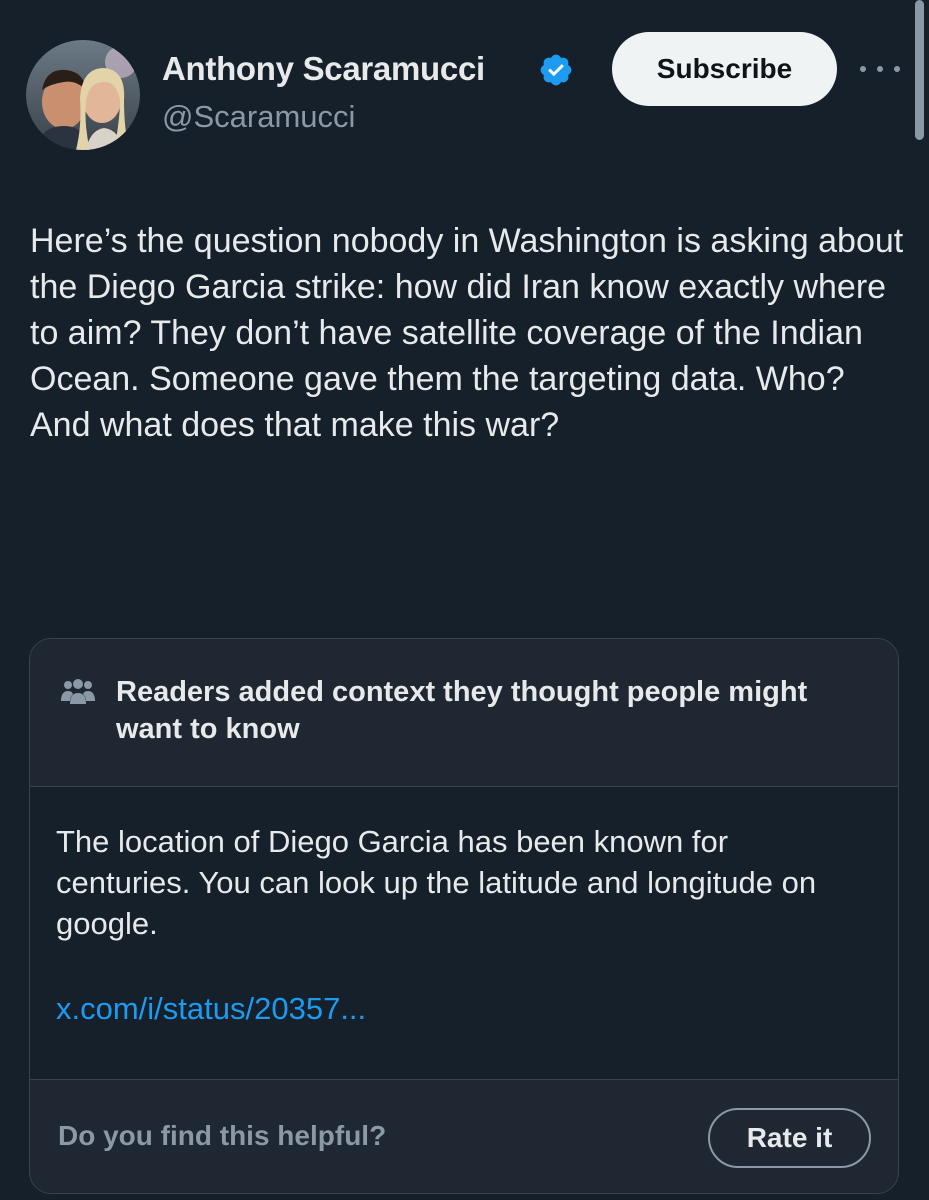 This screenshot has height=1200, width=929. What do you see at coordinates (919, 70) in the screenshot?
I see `scrollbar` at bounding box center [919, 70].